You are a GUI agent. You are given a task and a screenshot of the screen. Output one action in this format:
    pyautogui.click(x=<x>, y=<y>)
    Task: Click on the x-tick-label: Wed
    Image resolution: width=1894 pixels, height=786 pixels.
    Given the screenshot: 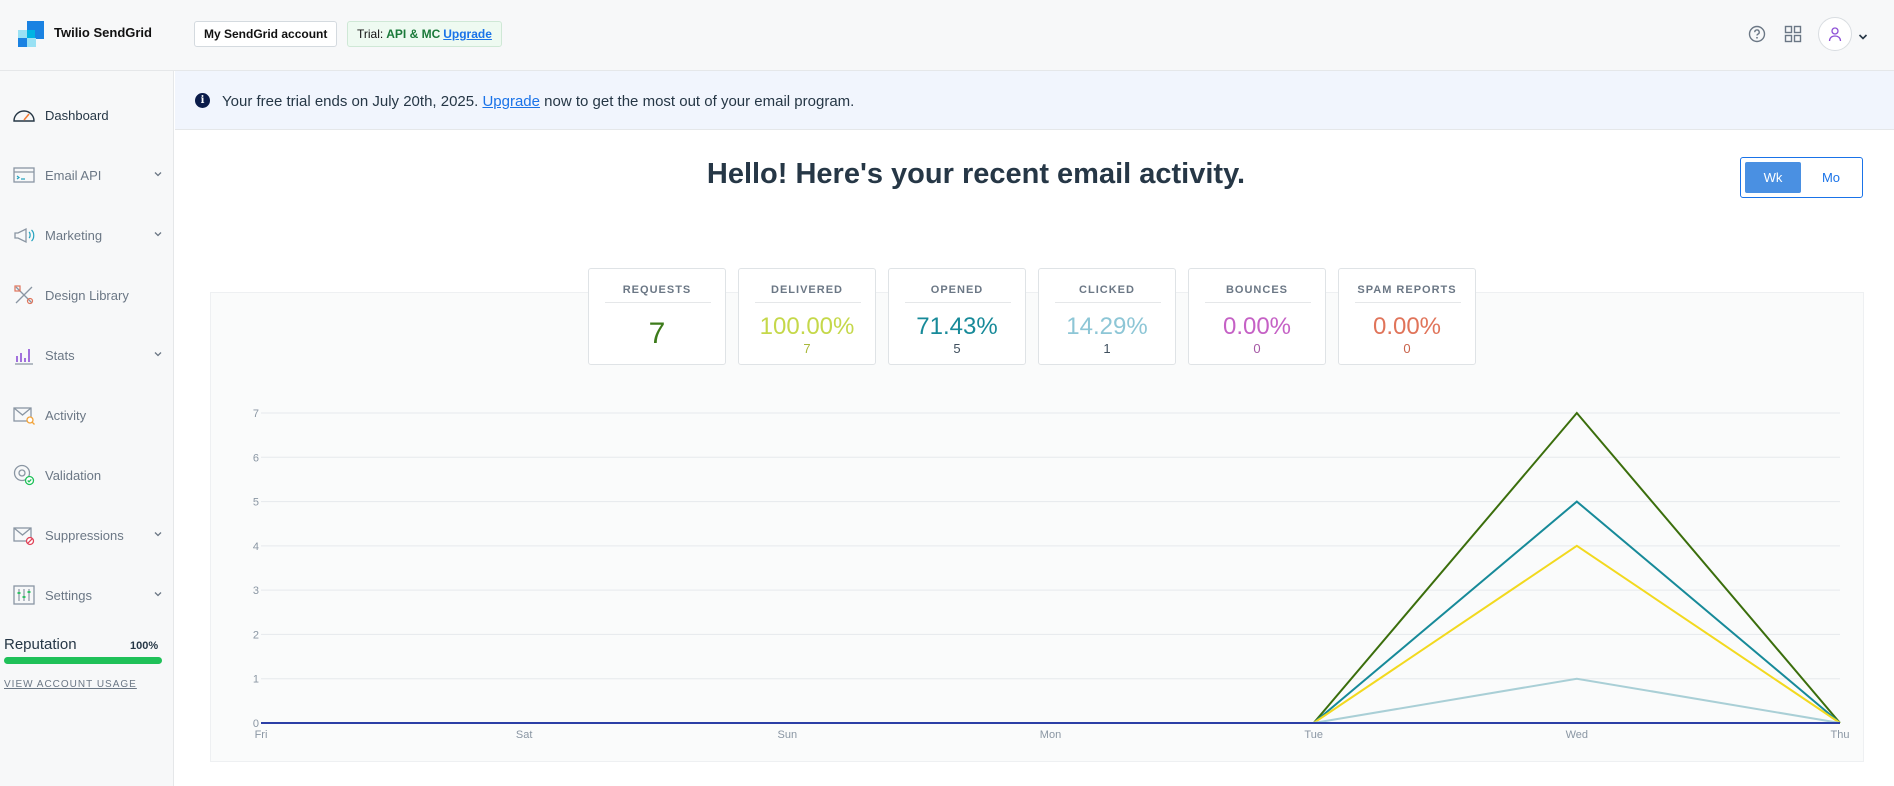 What is the action you would take?
    pyautogui.click(x=1577, y=735)
    